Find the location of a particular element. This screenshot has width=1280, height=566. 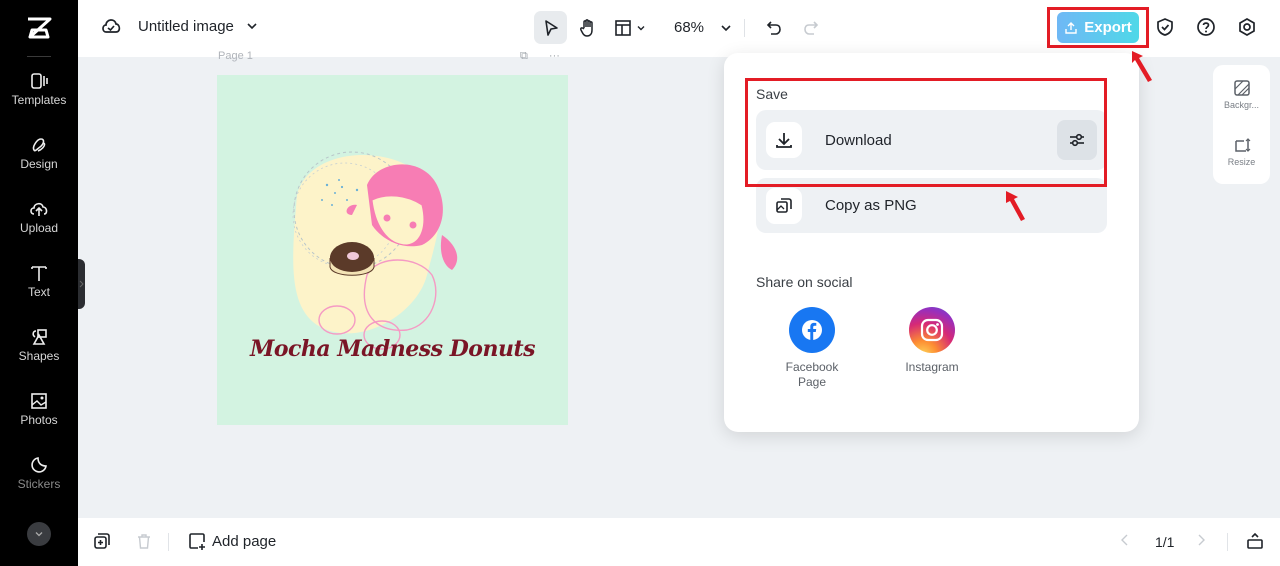

donut-girl-illustration is located at coordinates (375, 250).